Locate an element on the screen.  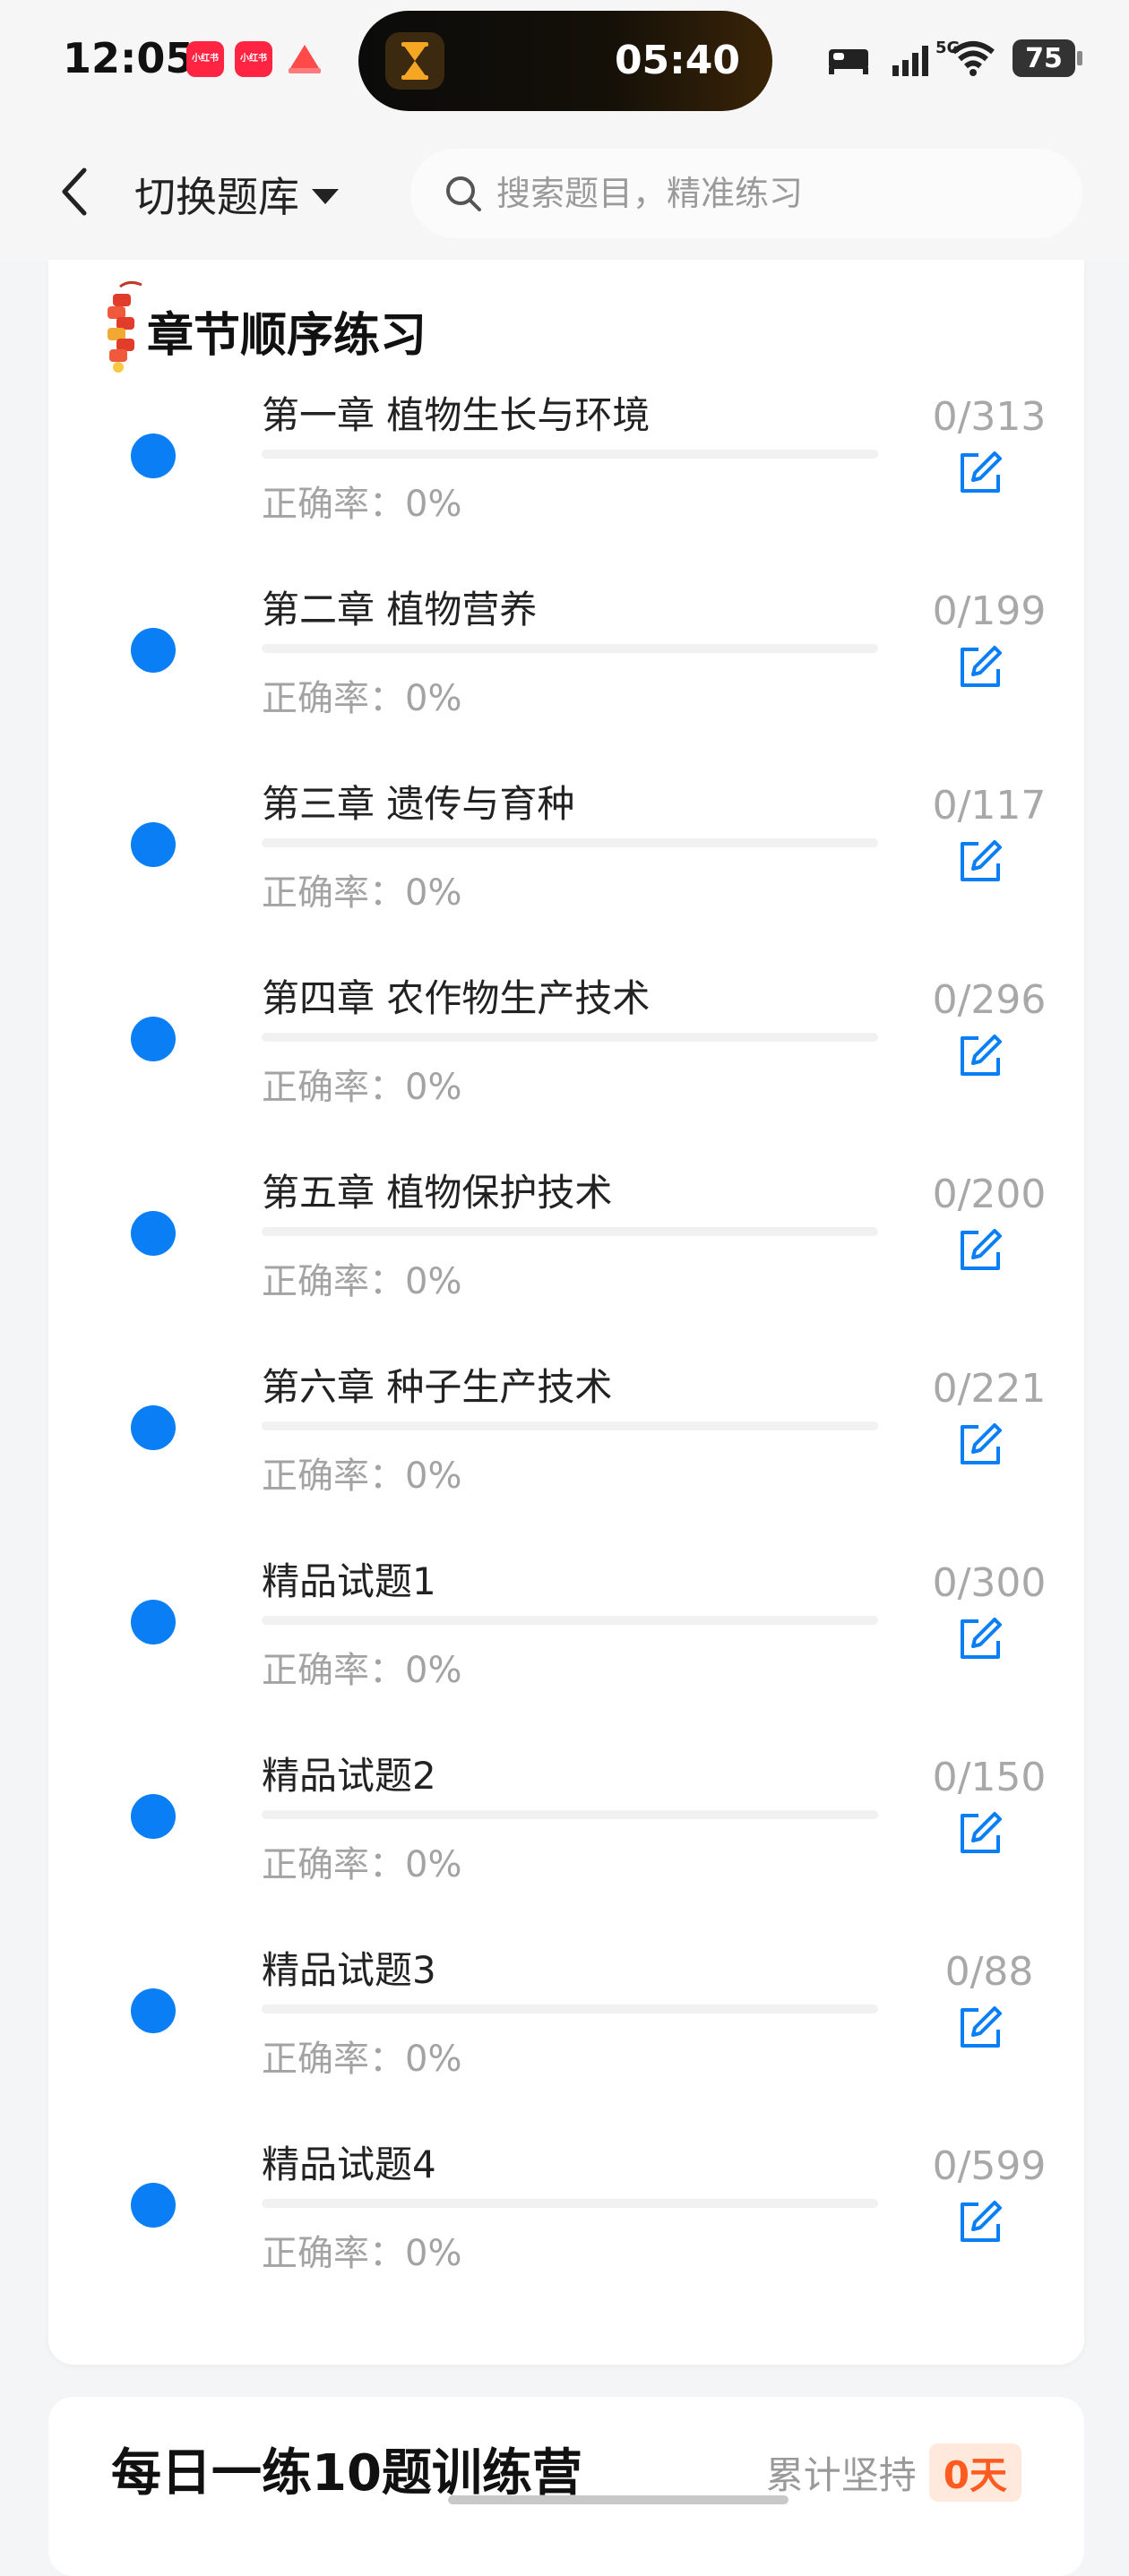
chapter-row: 精品试题4 正确率：0% 0/599 is located at coordinates (566, 2231).